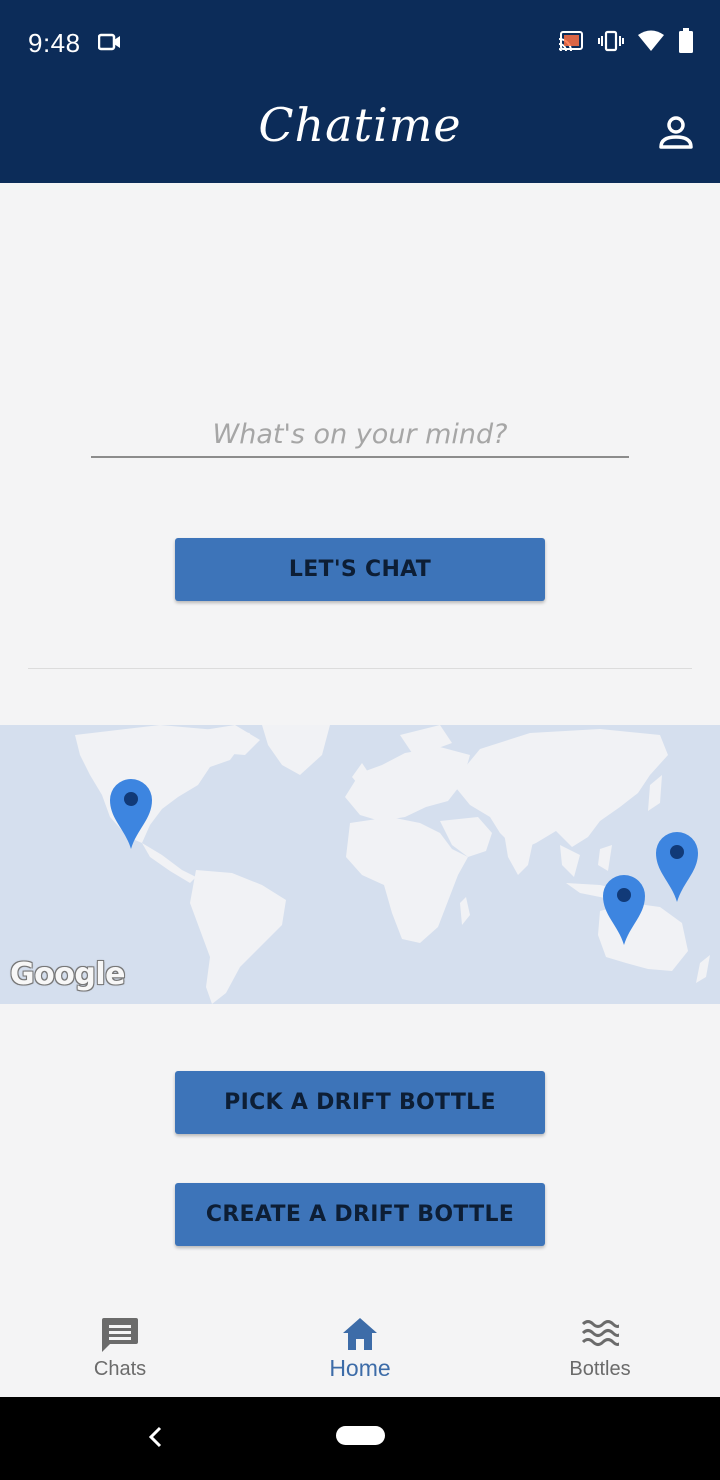  What do you see at coordinates (360, 42) in the screenshot?
I see `status-bar: 9:48` at bounding box center [360, 42].